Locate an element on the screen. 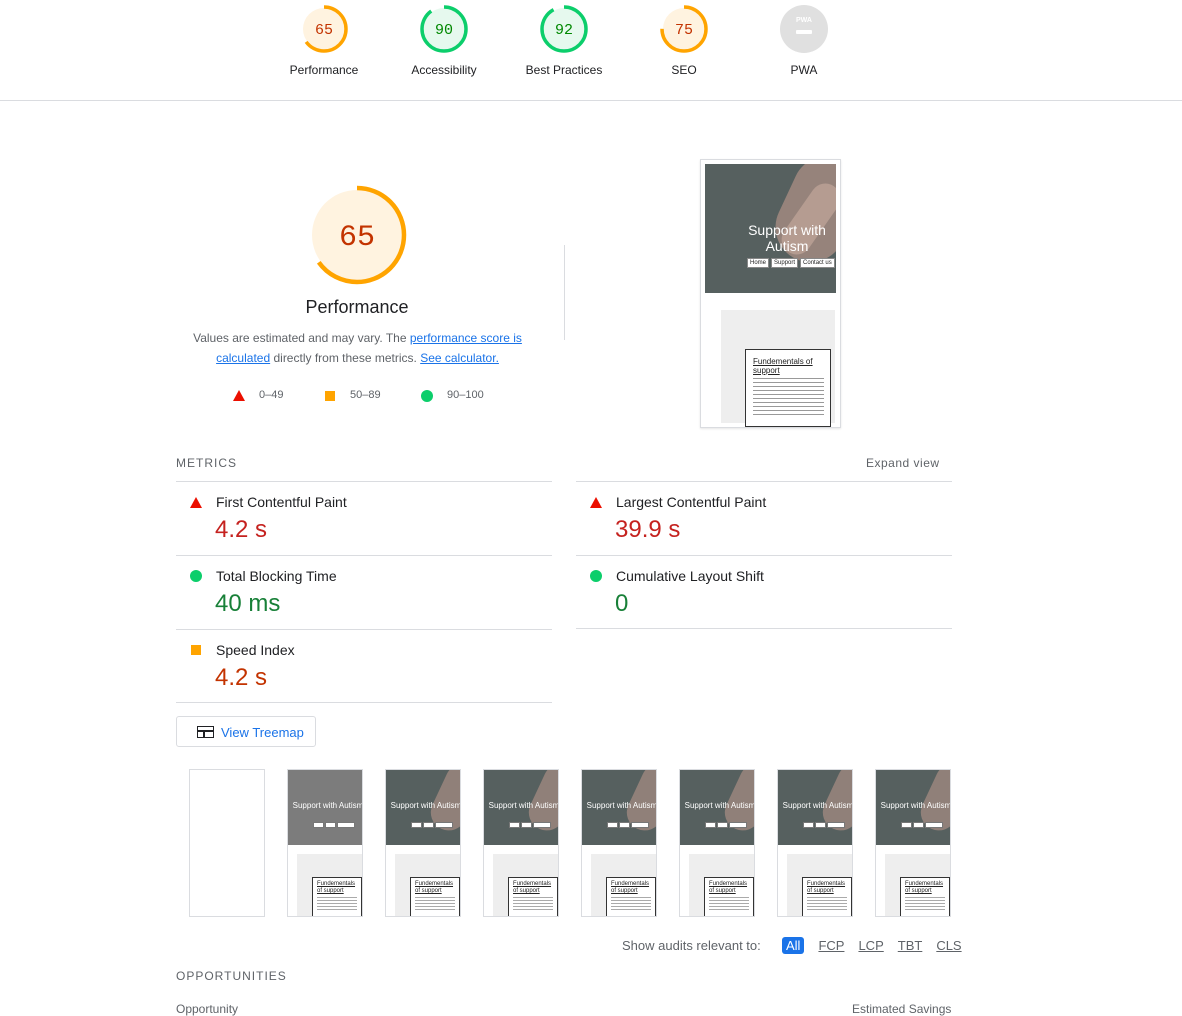  filter-chip-lcp: LCP is located at coordinates (870, 945).